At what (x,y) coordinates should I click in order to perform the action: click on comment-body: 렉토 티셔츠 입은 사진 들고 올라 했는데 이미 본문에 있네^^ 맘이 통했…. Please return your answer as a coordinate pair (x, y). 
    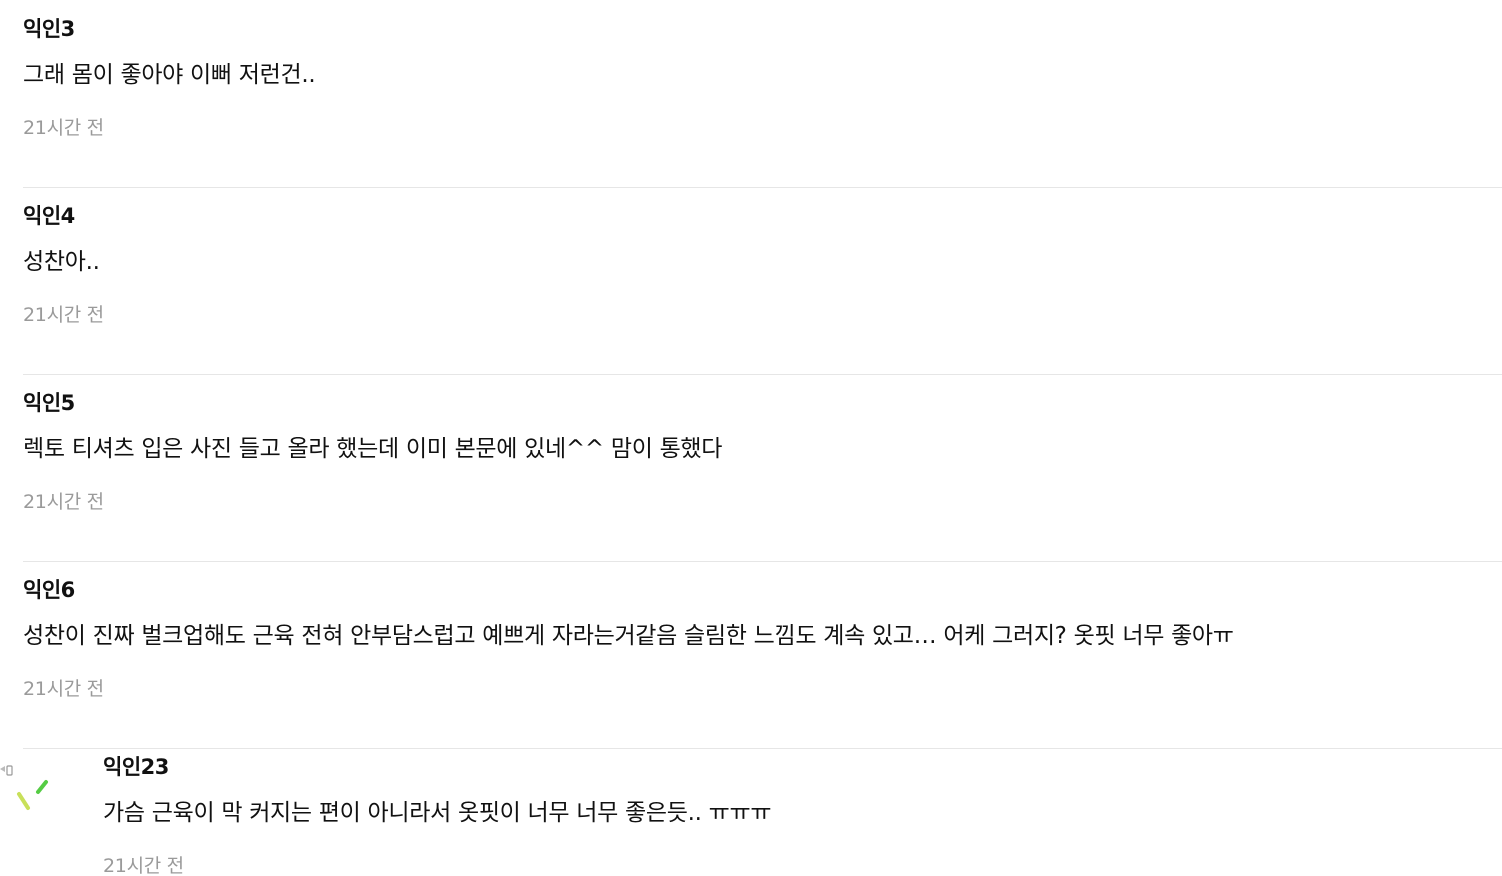
    Looking at the image, I should click on (373, 449).